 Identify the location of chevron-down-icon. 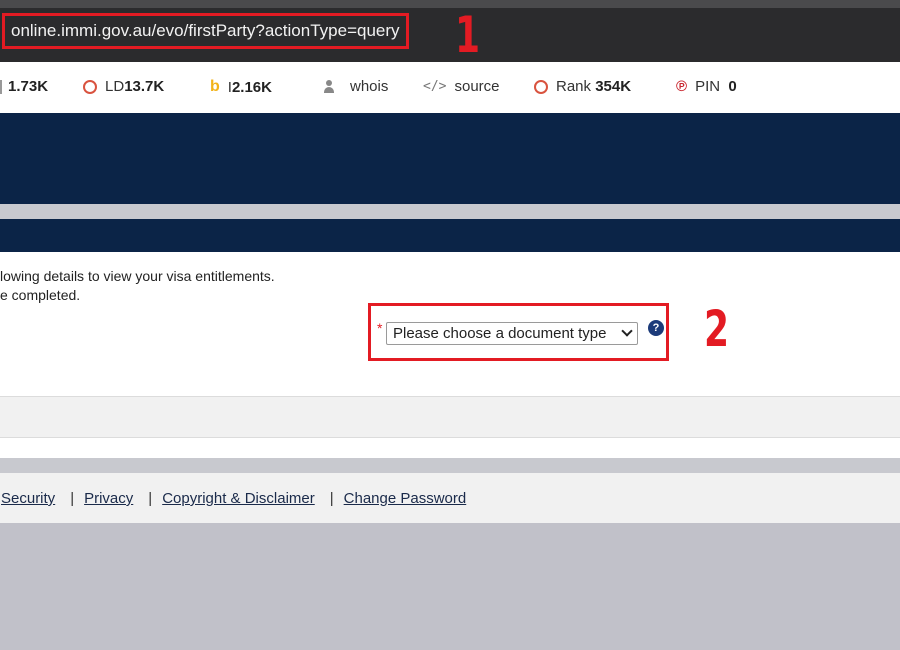
(627, 331).